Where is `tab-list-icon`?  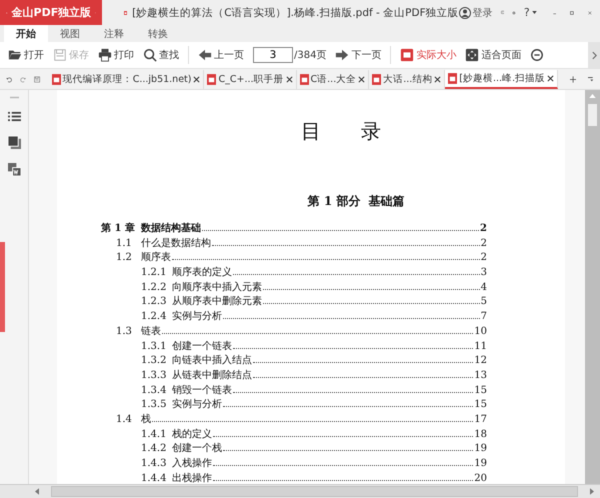 tab-list-icon is located at coordinates (591, 79).